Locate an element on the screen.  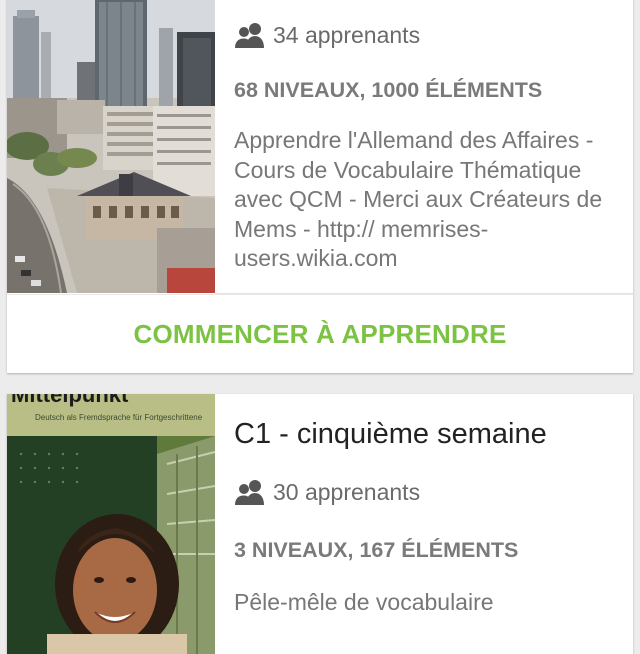
city-skyline-photo is located at coordinates (111, 146).